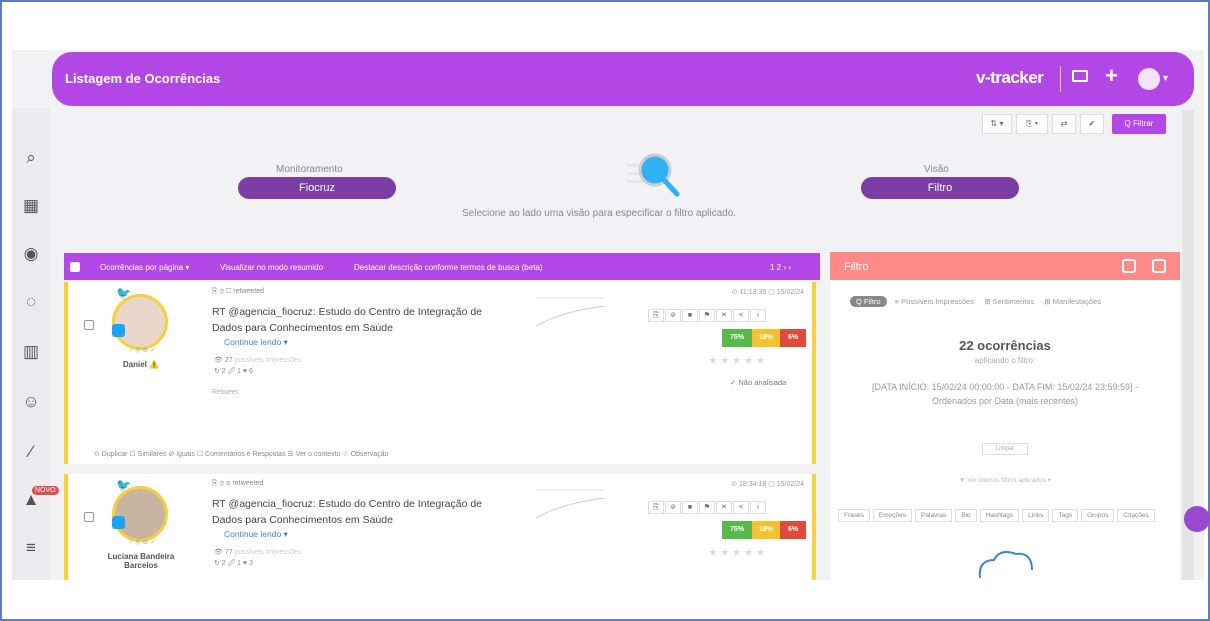  I want to click on page-title: Listagem de Ocorrências, so click(143, 78).